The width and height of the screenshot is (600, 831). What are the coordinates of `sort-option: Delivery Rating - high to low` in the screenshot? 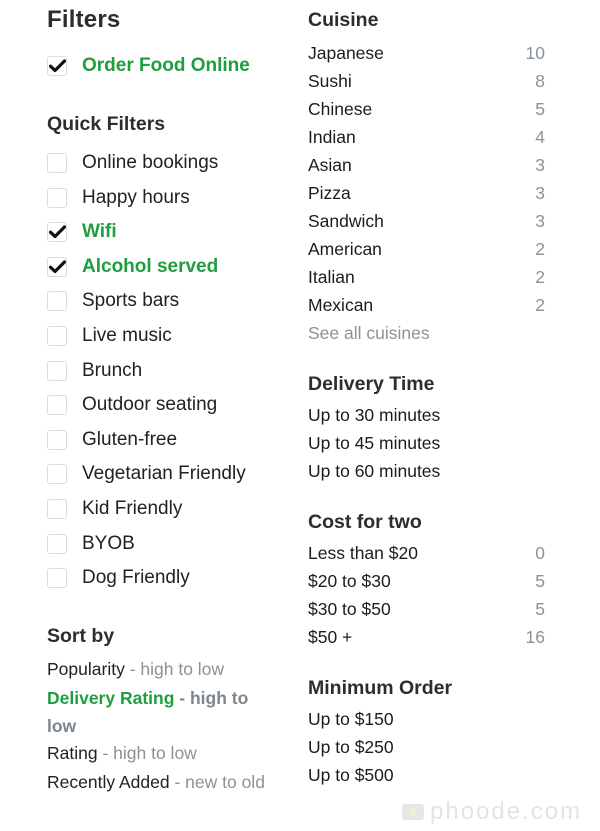 It's located at (159, 712).